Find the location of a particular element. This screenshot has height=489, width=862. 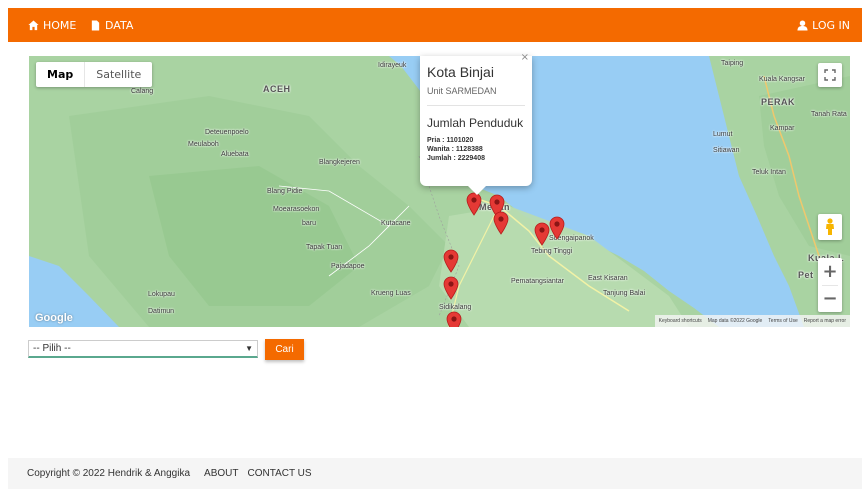

info-window-divider is located at coordinates (476, 105).